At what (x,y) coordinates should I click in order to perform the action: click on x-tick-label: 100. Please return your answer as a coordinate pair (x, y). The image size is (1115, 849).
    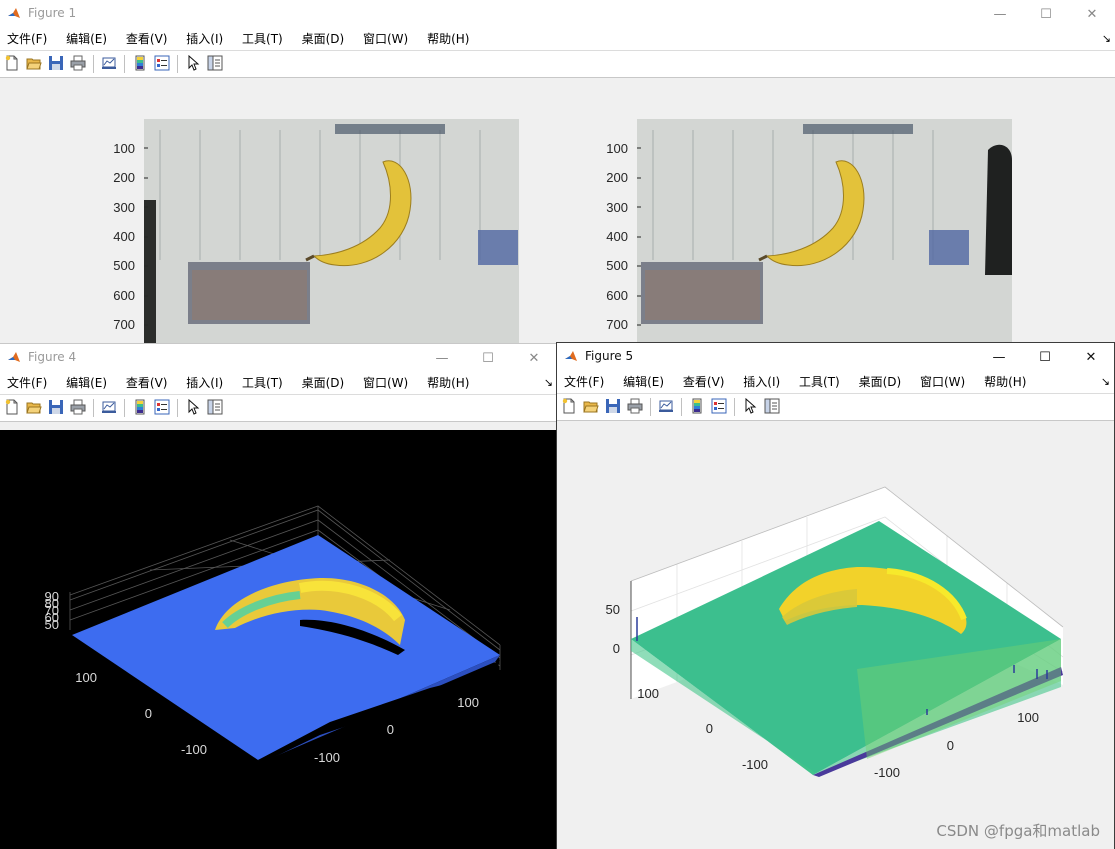
    Looking at the image, I should click on (468, 702).